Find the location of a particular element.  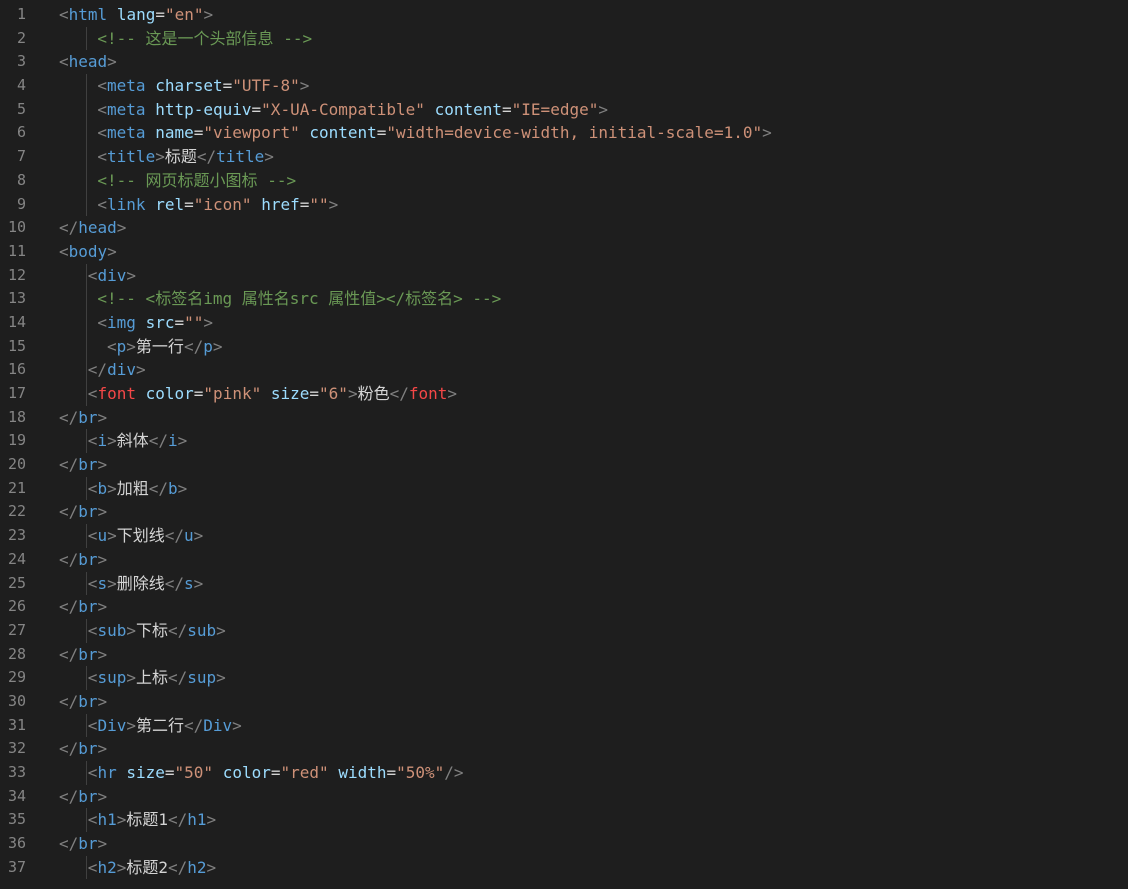

code-line: 8 <!-- 网页标题小图标 --> is located at coordinates (564, 180).